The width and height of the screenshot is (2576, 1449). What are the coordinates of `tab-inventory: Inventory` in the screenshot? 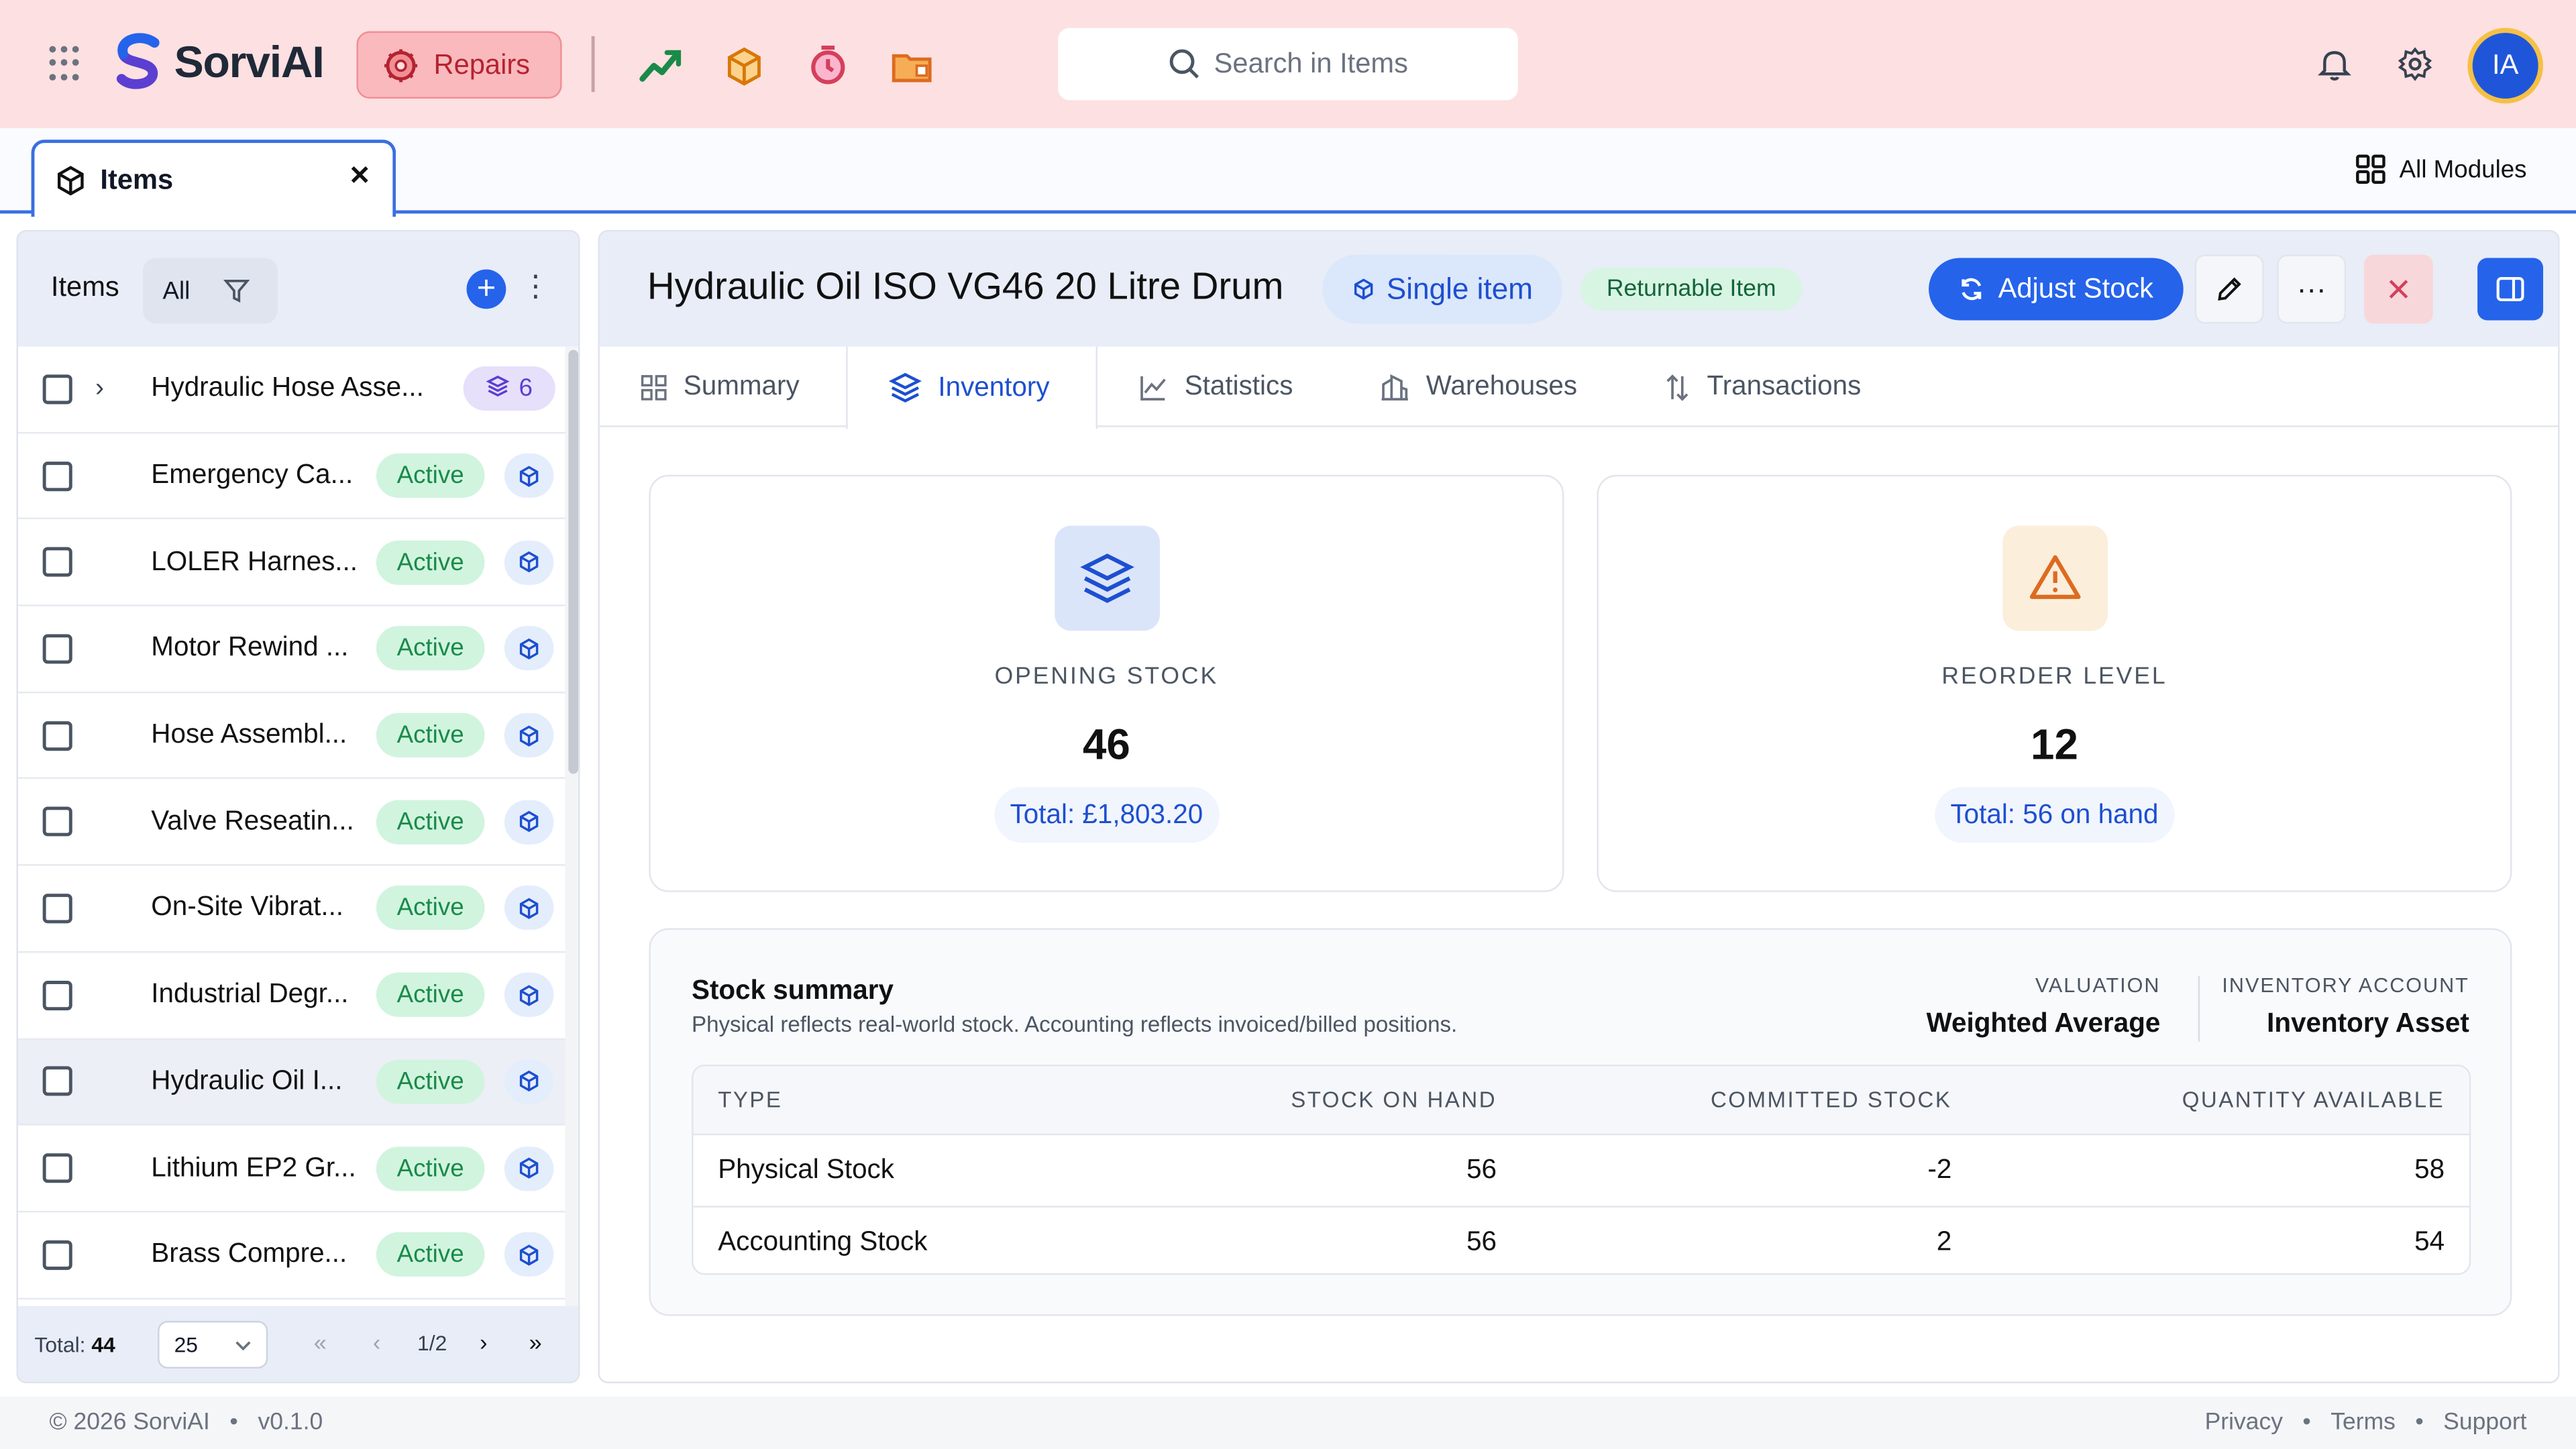 It's located at (971, 387).